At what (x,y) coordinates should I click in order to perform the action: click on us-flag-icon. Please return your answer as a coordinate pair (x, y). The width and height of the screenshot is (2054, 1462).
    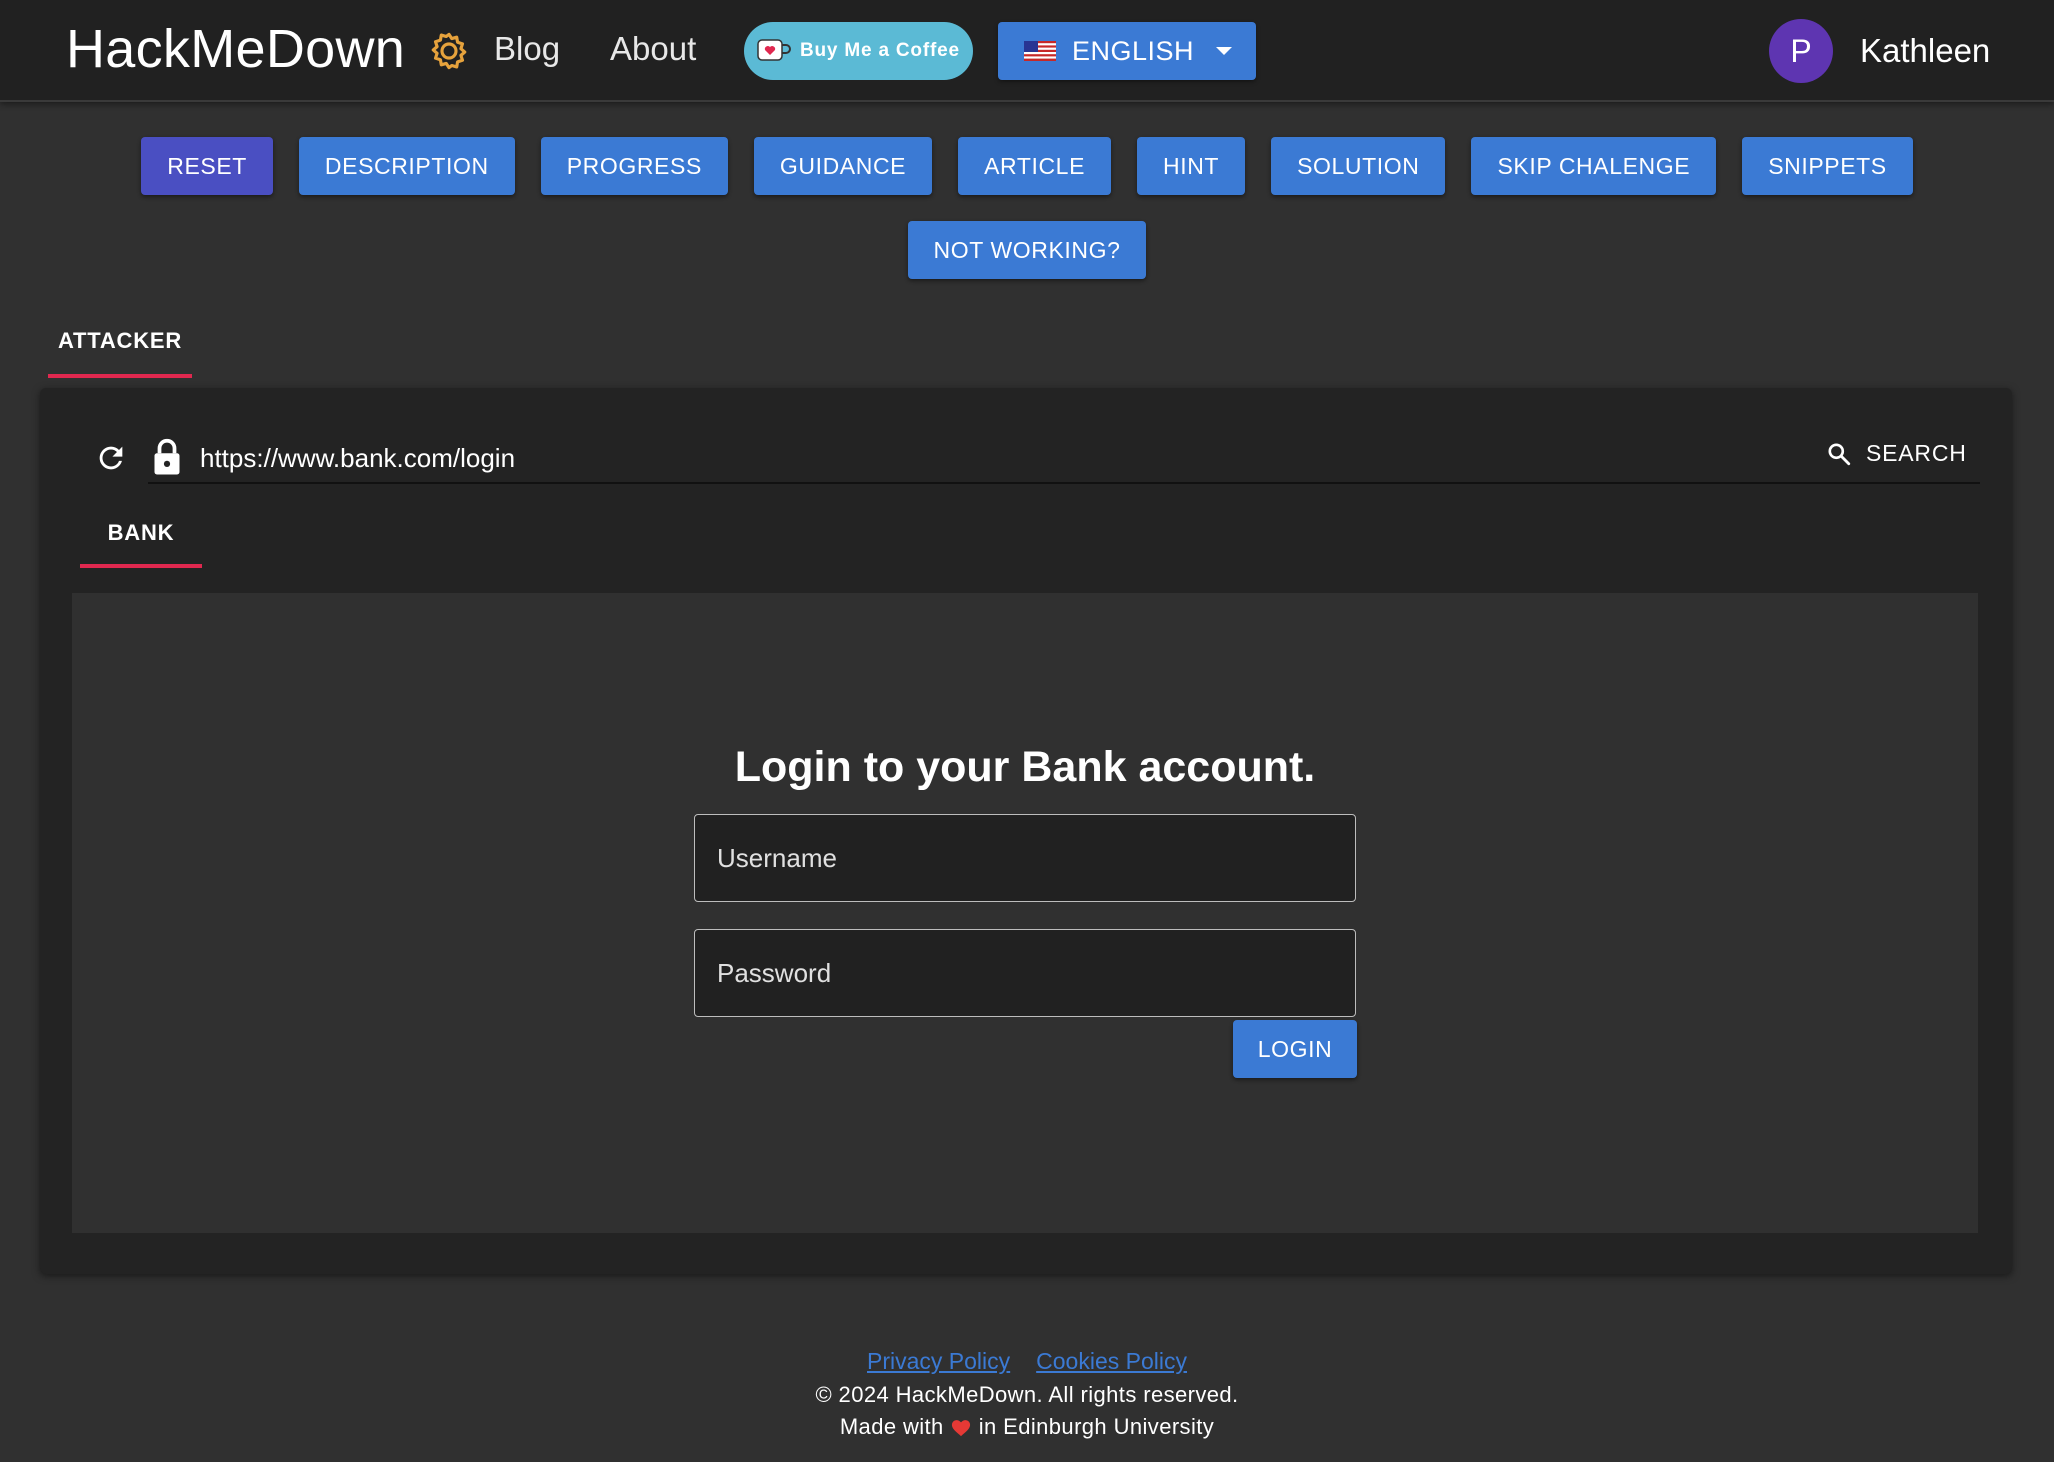
    Looking at the image, I should click on (1040, 51).